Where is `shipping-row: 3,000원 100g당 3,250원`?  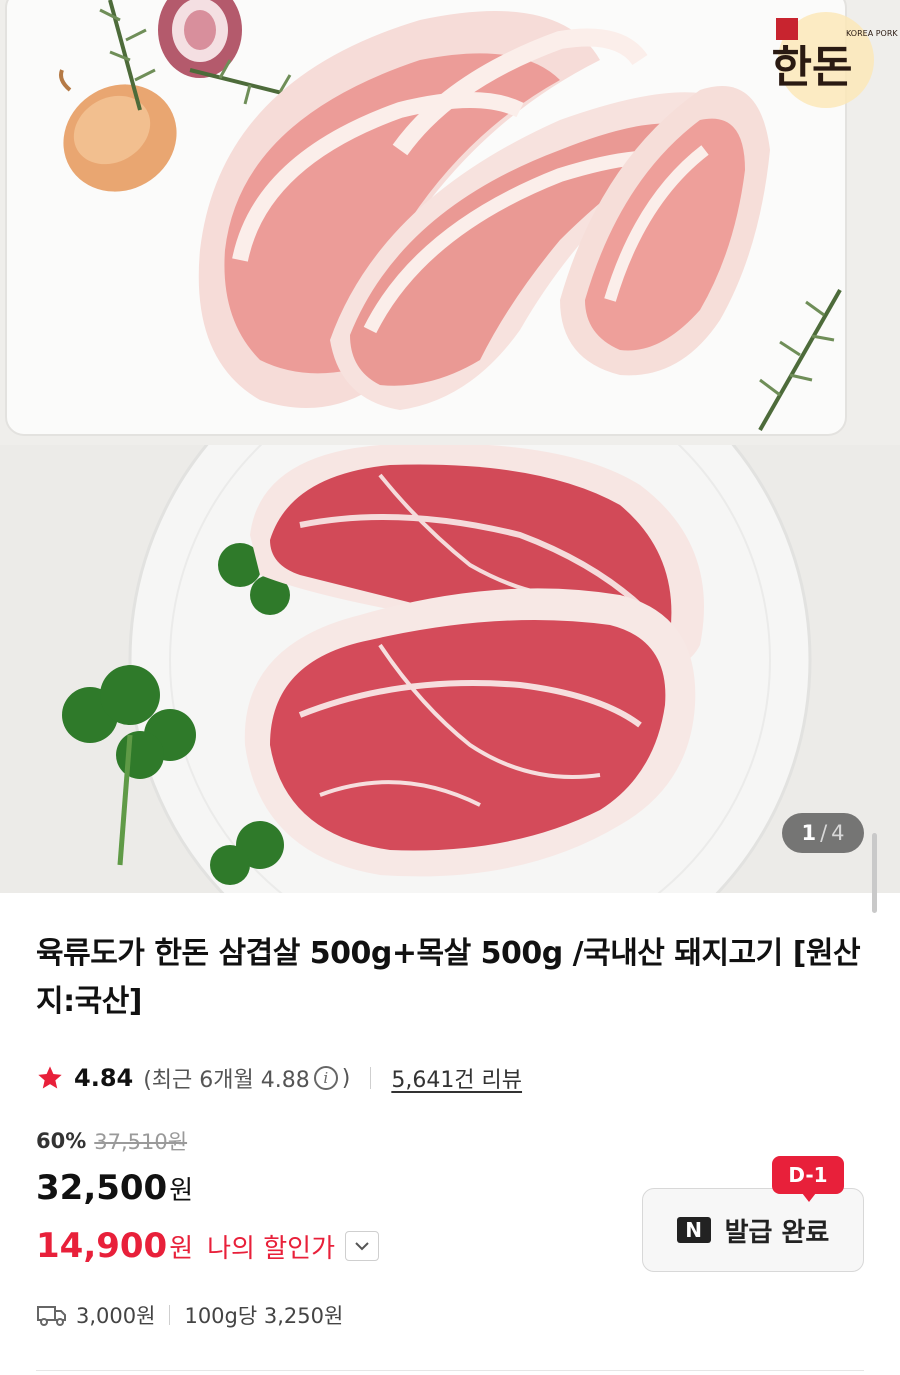
shipping-row: 3,000원 100g당 3,250원 is located at coordinates (189, 1315).